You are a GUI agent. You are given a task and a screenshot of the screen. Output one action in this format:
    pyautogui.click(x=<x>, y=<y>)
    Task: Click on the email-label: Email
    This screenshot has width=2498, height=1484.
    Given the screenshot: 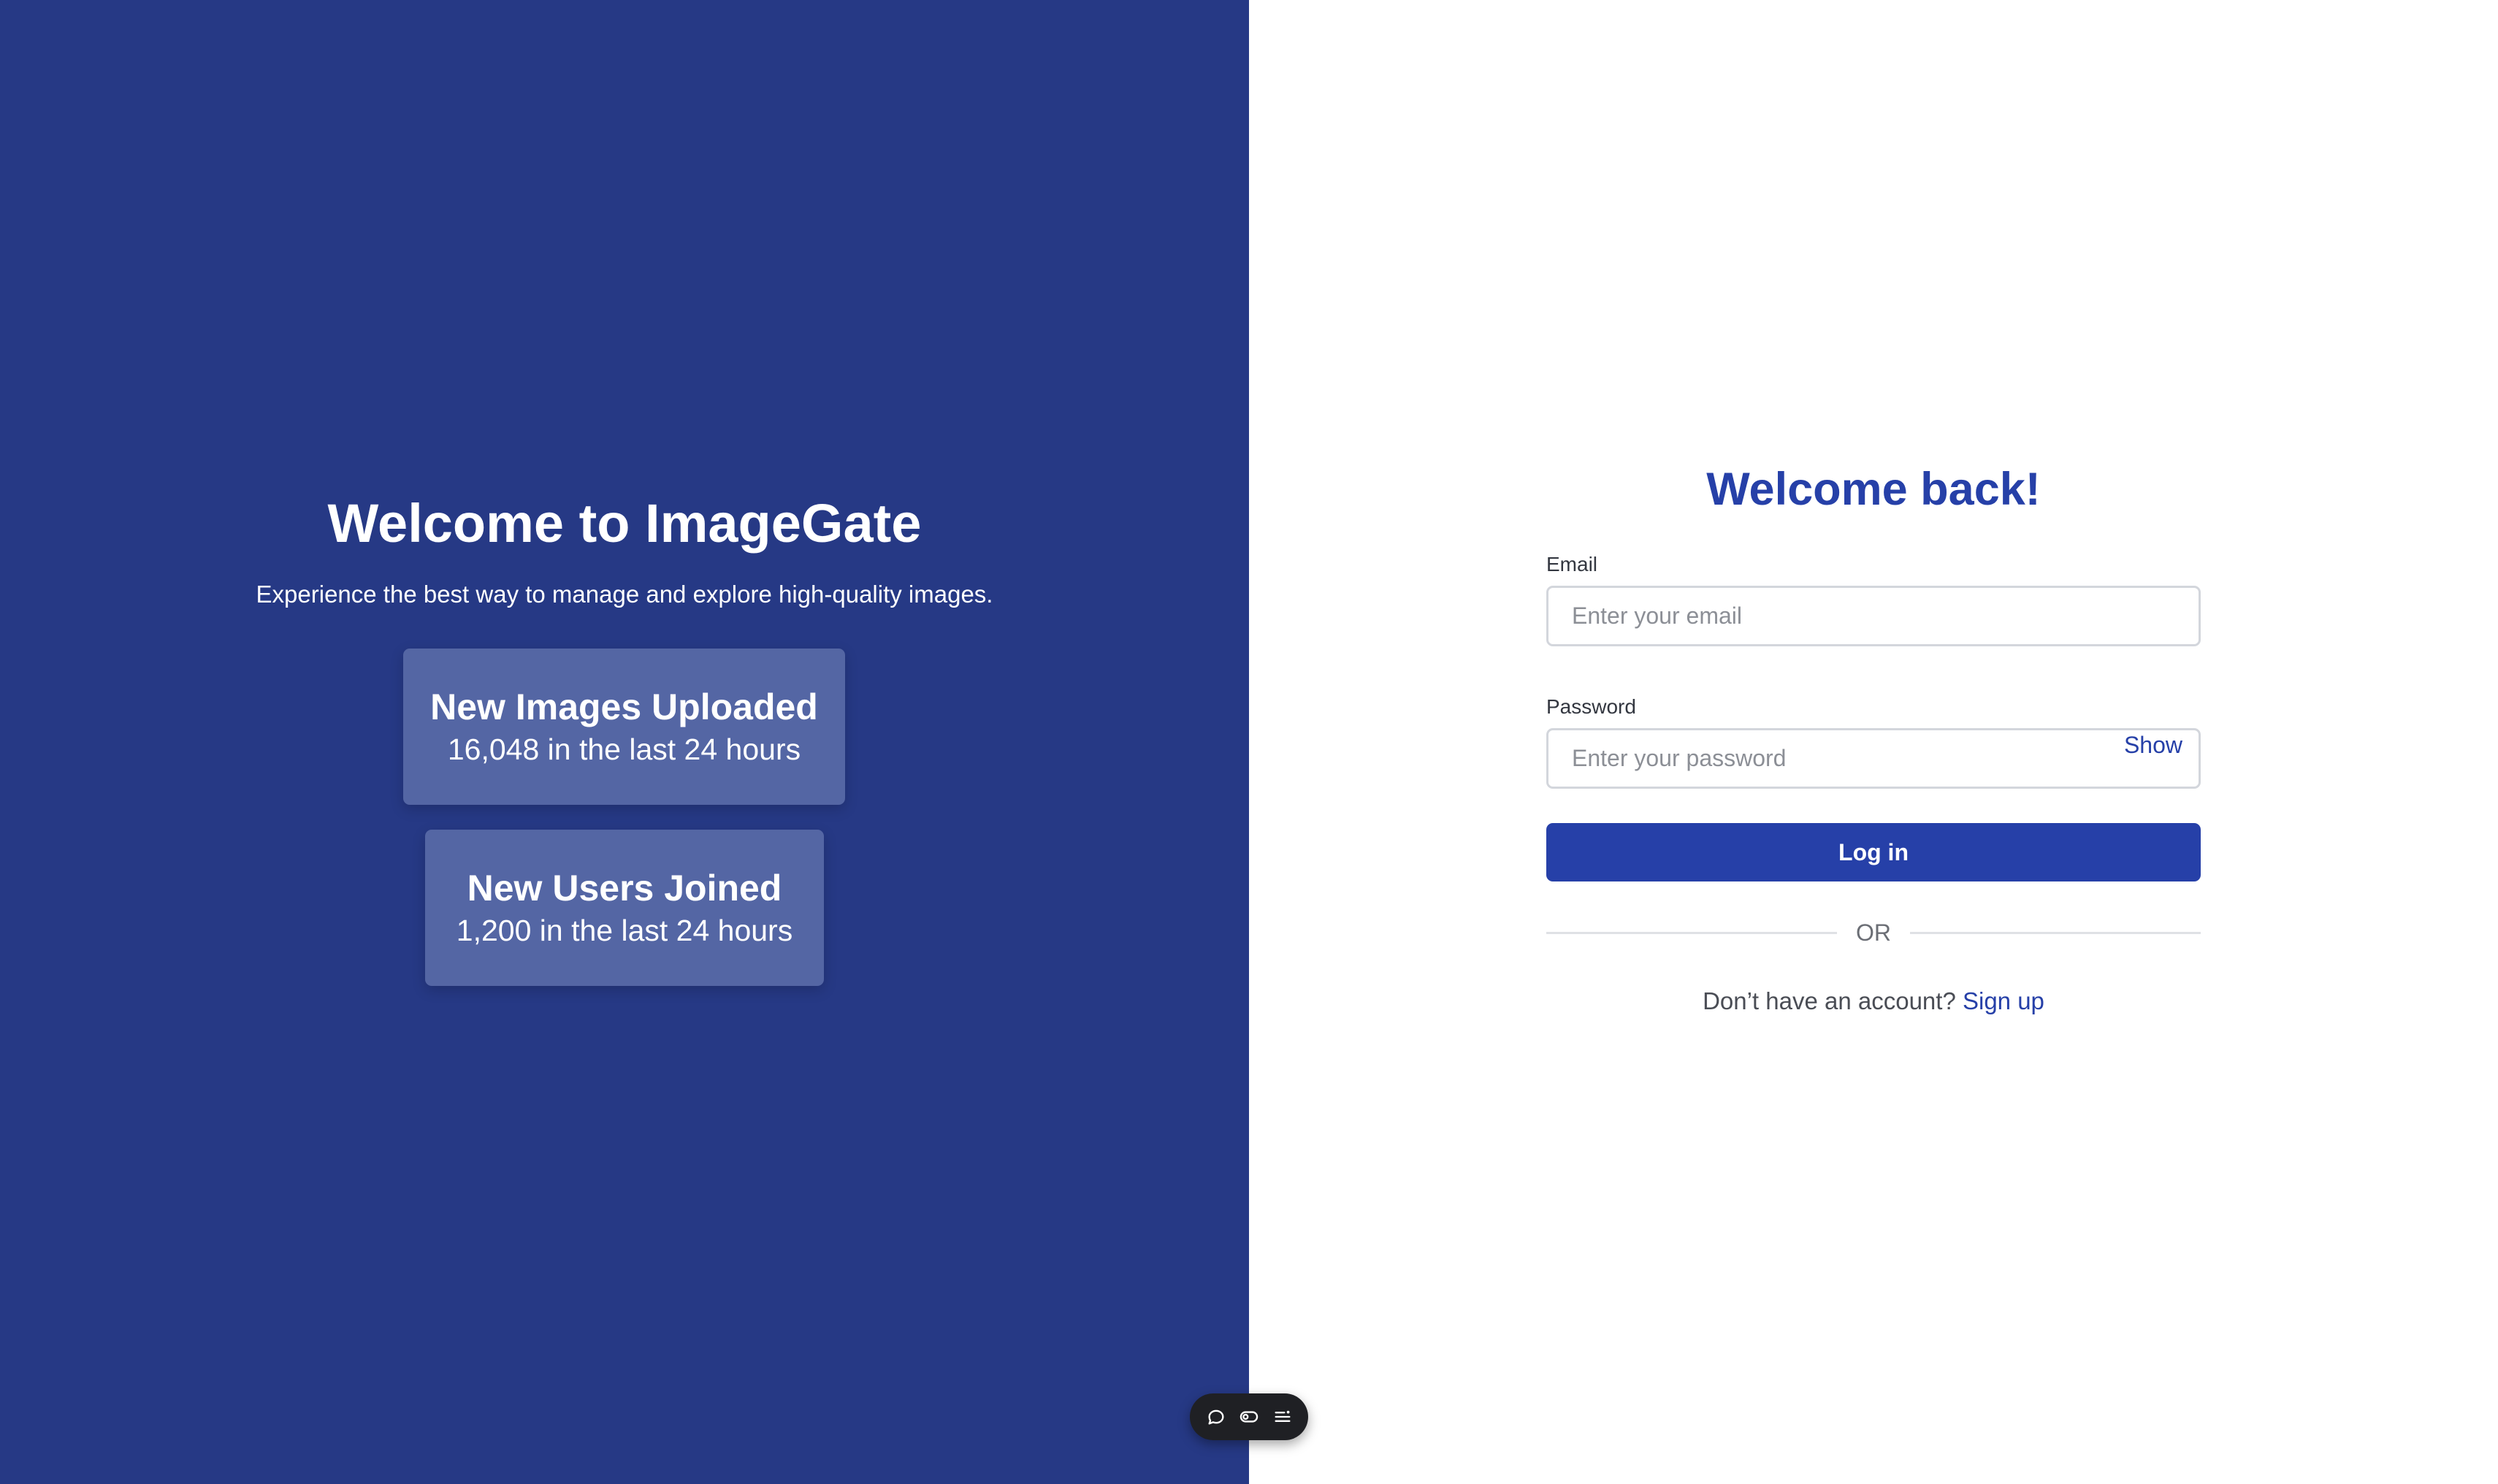 What is the action you would take?
    pyautogui.click(x=1572, y=564)
    